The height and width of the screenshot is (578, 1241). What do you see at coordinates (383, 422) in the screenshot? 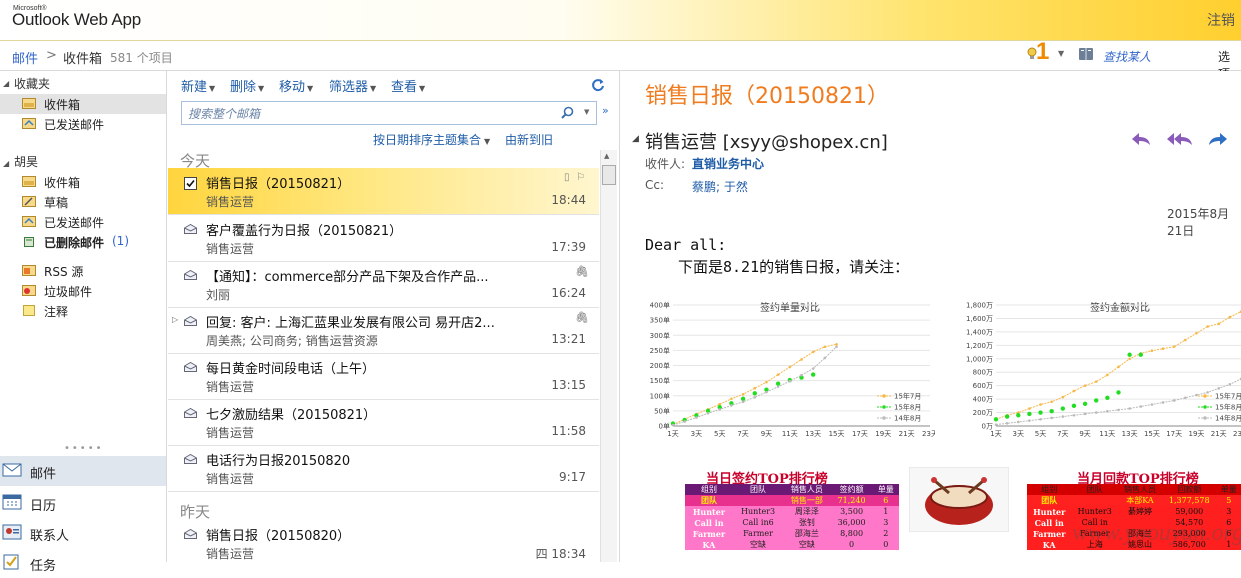
I see `message-row: 七夕激励结果（20150821） 销售运营 11:58` at bounding box center [383, 422].